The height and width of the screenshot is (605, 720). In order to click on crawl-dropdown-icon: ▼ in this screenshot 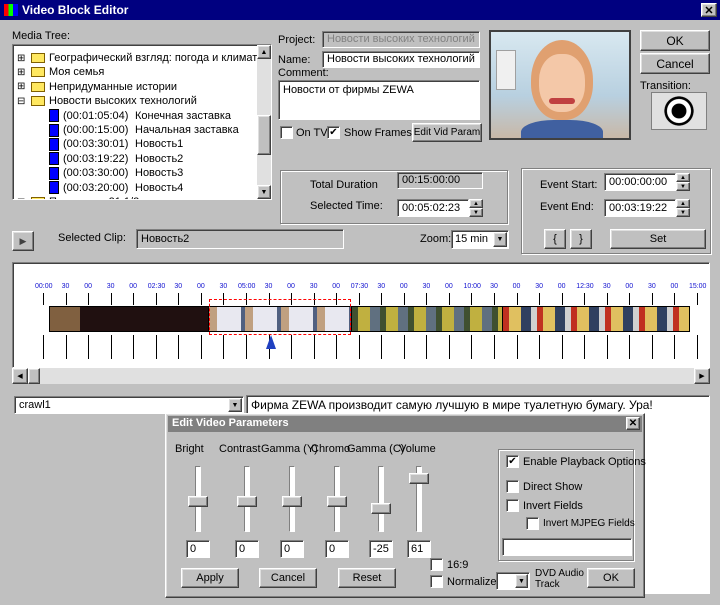, I will do `click(235, 405)`.